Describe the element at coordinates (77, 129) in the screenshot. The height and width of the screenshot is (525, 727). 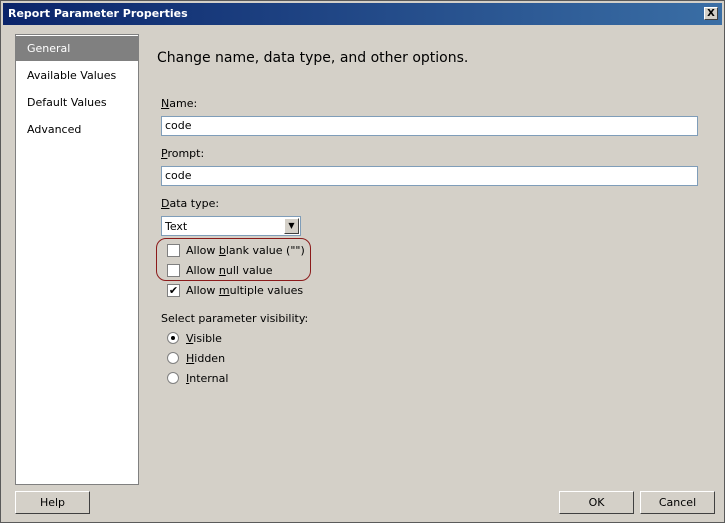
I see `nav-item-advanced: Advanced` at that location.